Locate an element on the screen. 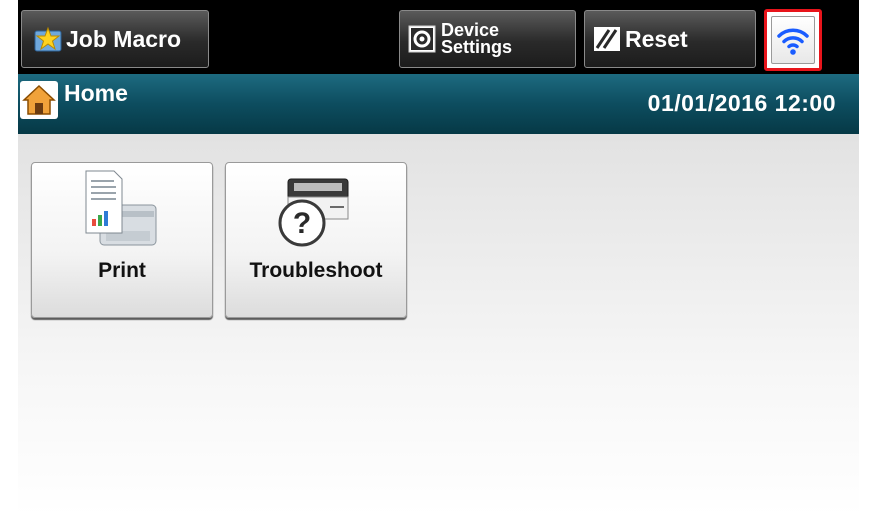 The width and height of the screenshot is (877, 516). job-macro-label: Job Macro is located at coordinates (124, 38).